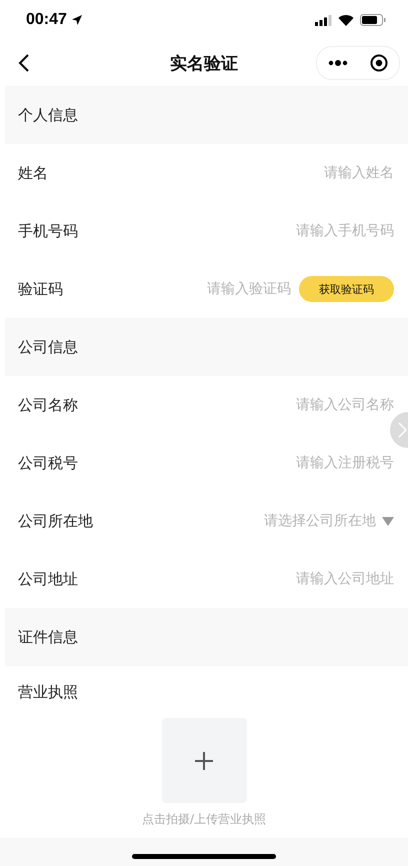 The height and width of the screenshot is (866, 408). I want to click on close-icon, so click(379, 63).